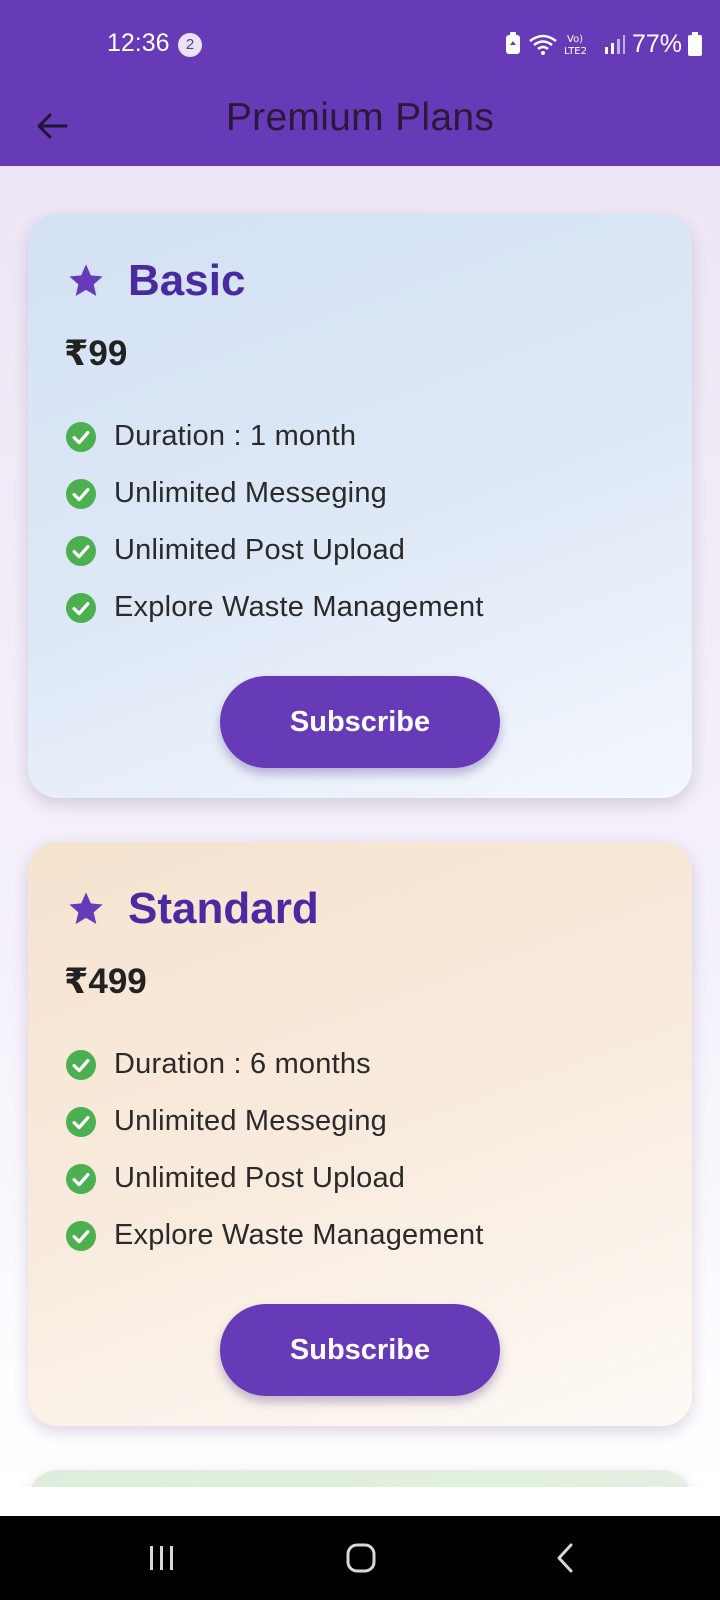  What do you see at coordinates (360, 1350) in the screenshot?
I see `subscribe-button-standard: Subscribe` at bounding box center [360, 1350].